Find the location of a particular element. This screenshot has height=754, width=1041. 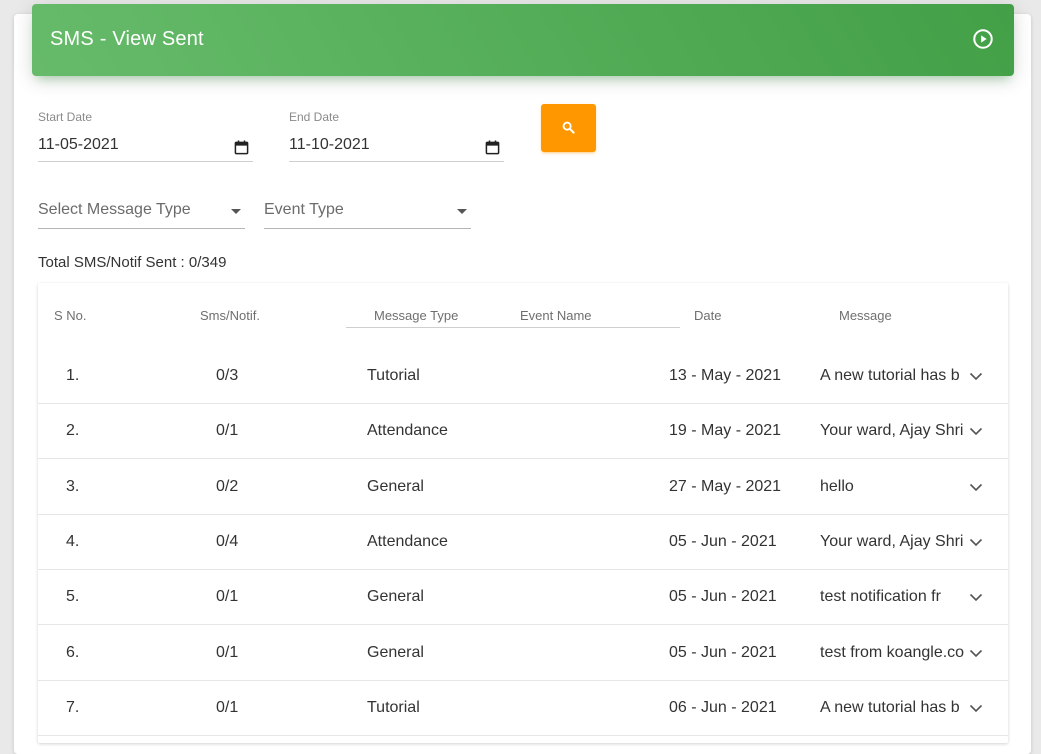

message-type-value: Select Message Type is located at coordinates (114, 209).